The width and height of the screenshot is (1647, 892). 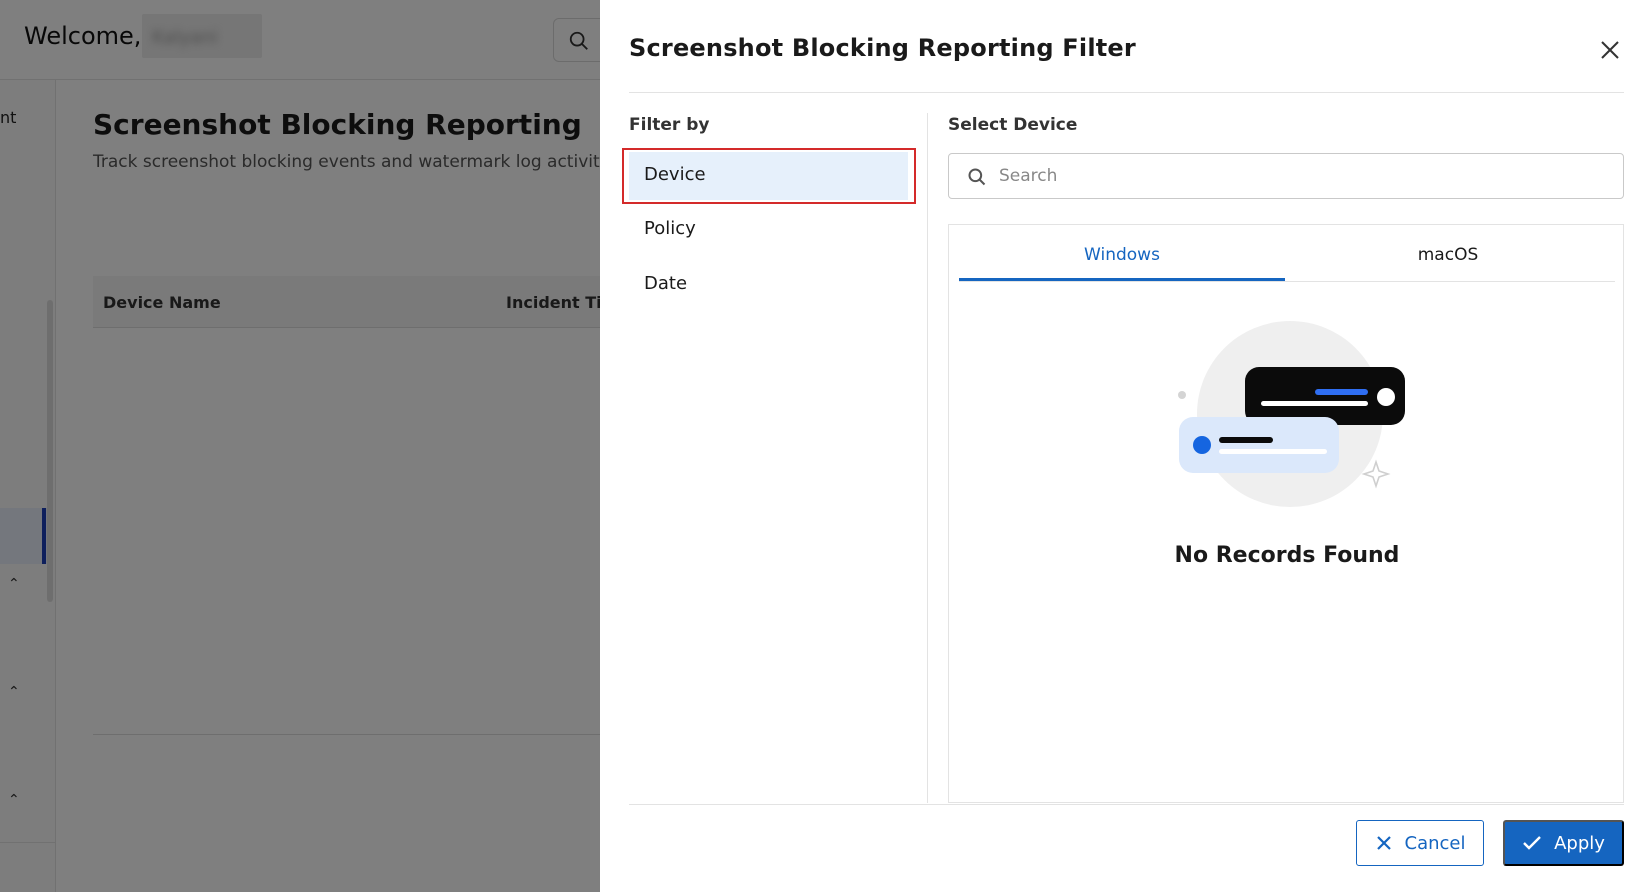 What do you see at coordinates (1287, 281) in the screenshot?
I see `tabs-divider` at bounding box center [1287, 281].